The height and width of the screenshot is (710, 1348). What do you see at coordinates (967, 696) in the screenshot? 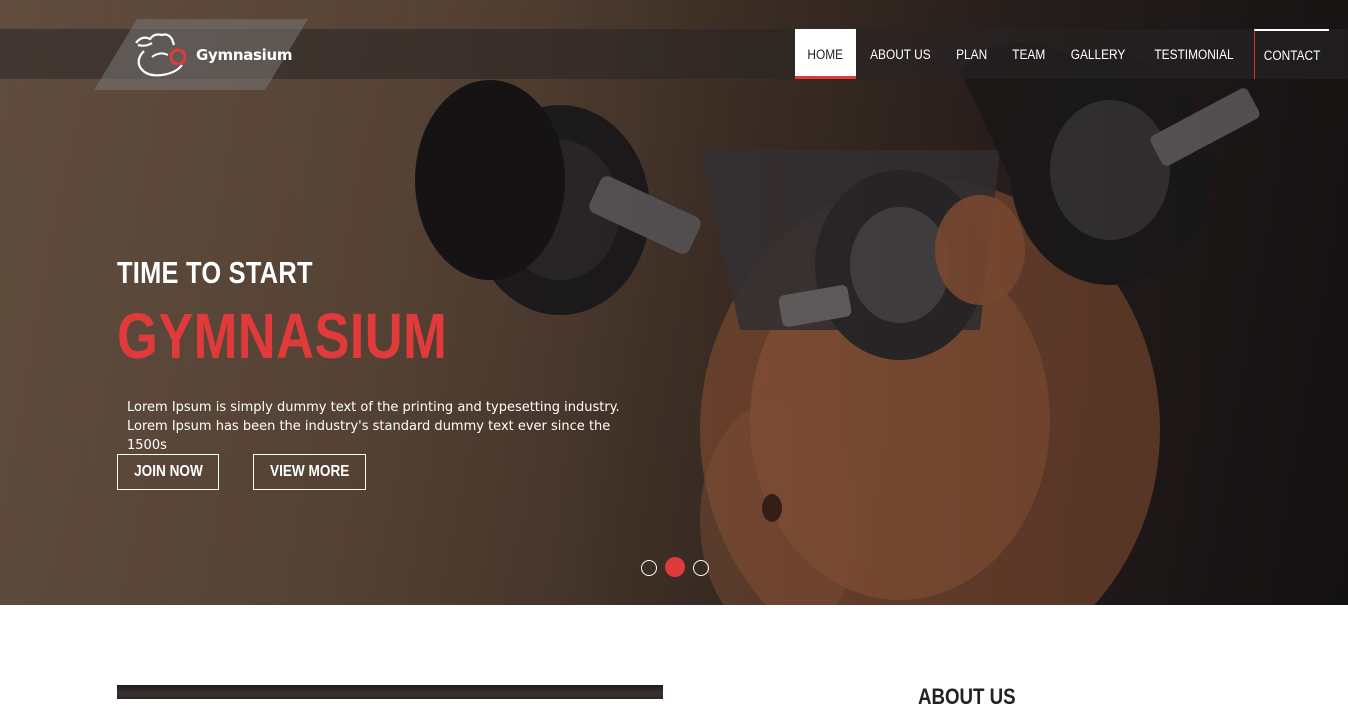
I see `about-heading: ABOUT US` at bounding box center [967, 696].